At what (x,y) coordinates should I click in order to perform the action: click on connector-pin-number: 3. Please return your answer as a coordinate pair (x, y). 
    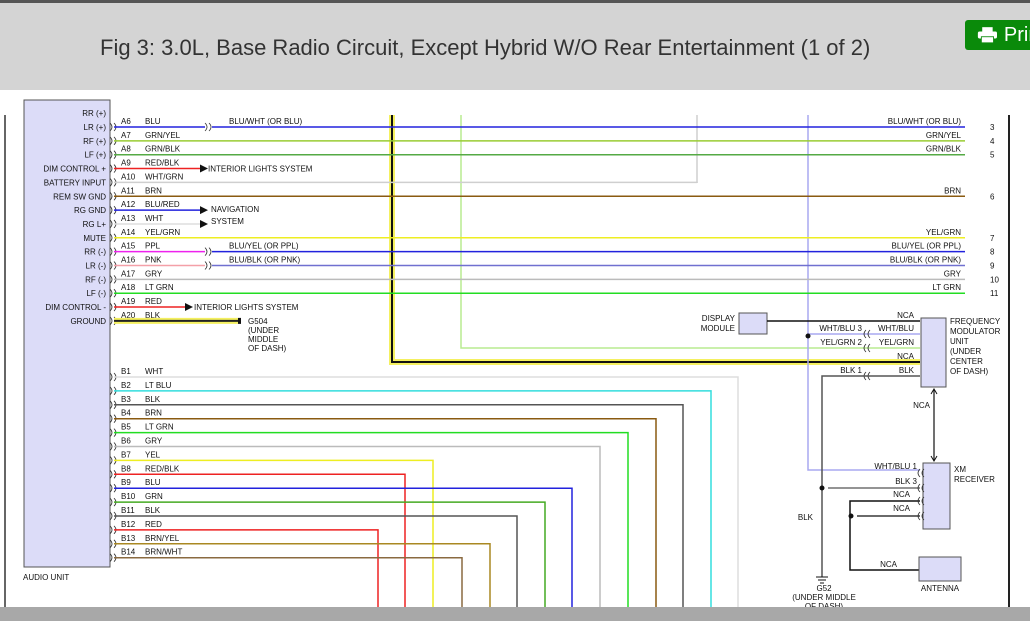
    Looking at the image, I should click on (992, 127).